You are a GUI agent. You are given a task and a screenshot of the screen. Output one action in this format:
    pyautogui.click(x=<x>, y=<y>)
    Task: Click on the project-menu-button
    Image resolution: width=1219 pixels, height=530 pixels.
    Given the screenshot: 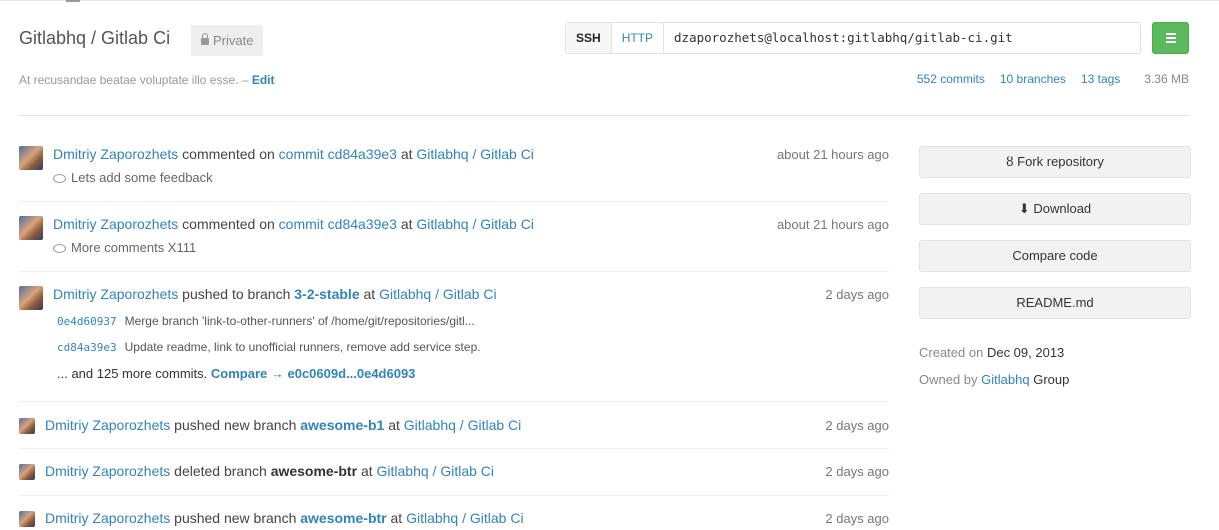 What is the action you would take?
    pyautogui.click(x=1170, y=38)
    